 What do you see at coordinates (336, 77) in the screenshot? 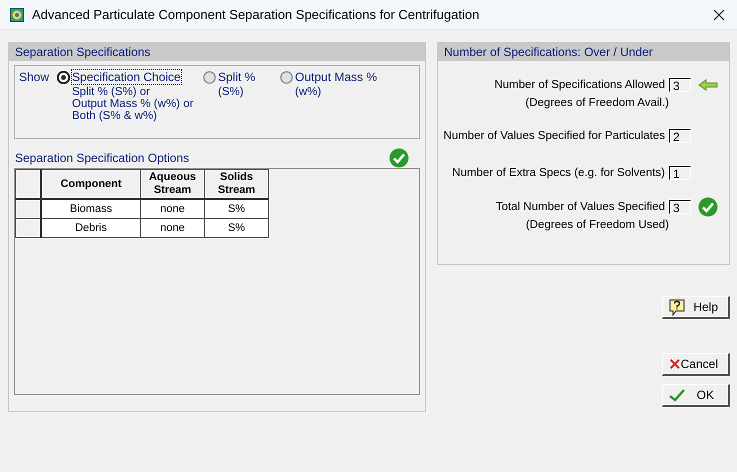
I see `radio-label: Output Mass %` at bounding box center [336, 77].